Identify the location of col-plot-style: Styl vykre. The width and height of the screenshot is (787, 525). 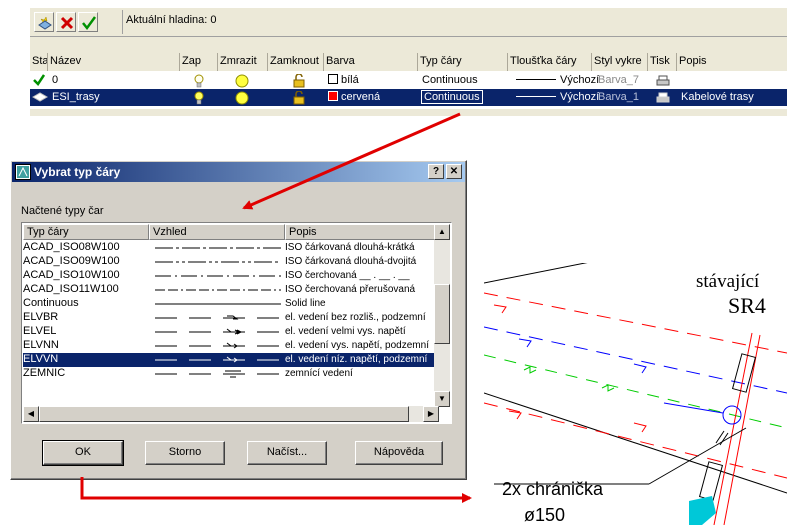
(620, 62).